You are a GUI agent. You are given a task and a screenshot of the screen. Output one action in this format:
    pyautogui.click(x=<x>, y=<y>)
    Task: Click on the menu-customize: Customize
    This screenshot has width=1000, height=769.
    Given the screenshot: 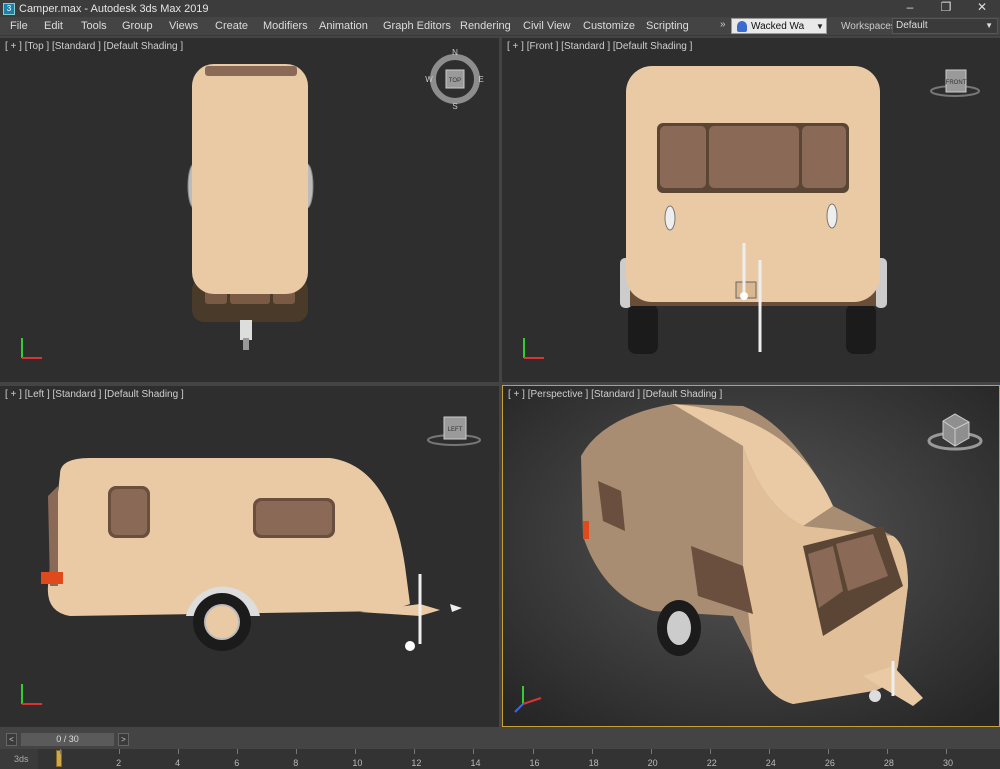 What is the action you would take?
    pyautogui.click(x=609, y=26)
    